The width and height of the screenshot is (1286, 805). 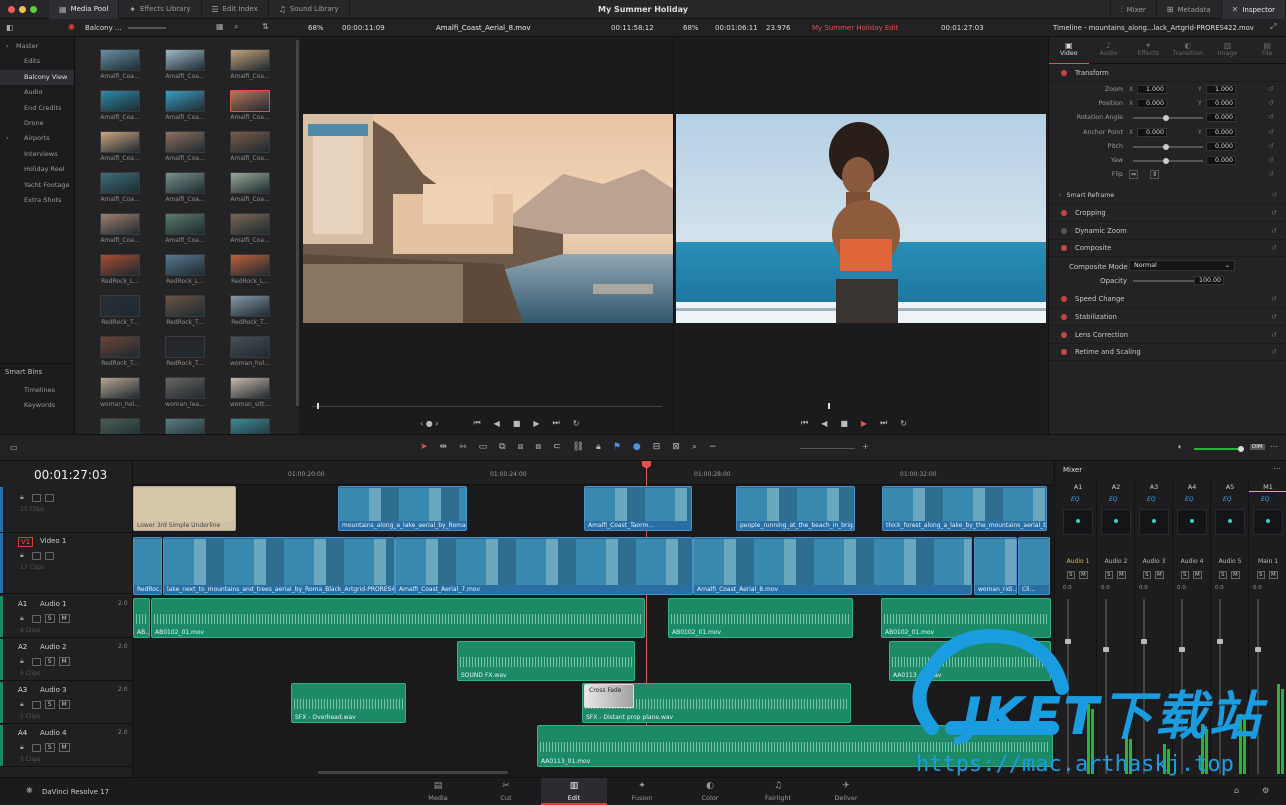 I want to click on zoom-detail-icon: ⊠, so click(x=676, y=447).